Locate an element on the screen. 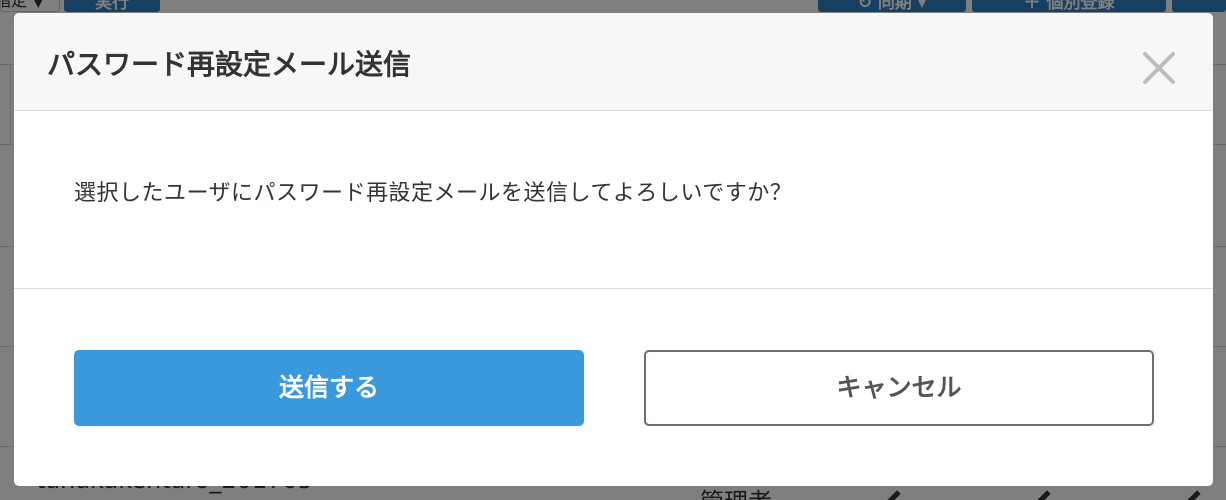  dialog-message: 選択したユーザにパスワード再設定メールを送信してよろしいですか？ is located at coordinates (433, 193).